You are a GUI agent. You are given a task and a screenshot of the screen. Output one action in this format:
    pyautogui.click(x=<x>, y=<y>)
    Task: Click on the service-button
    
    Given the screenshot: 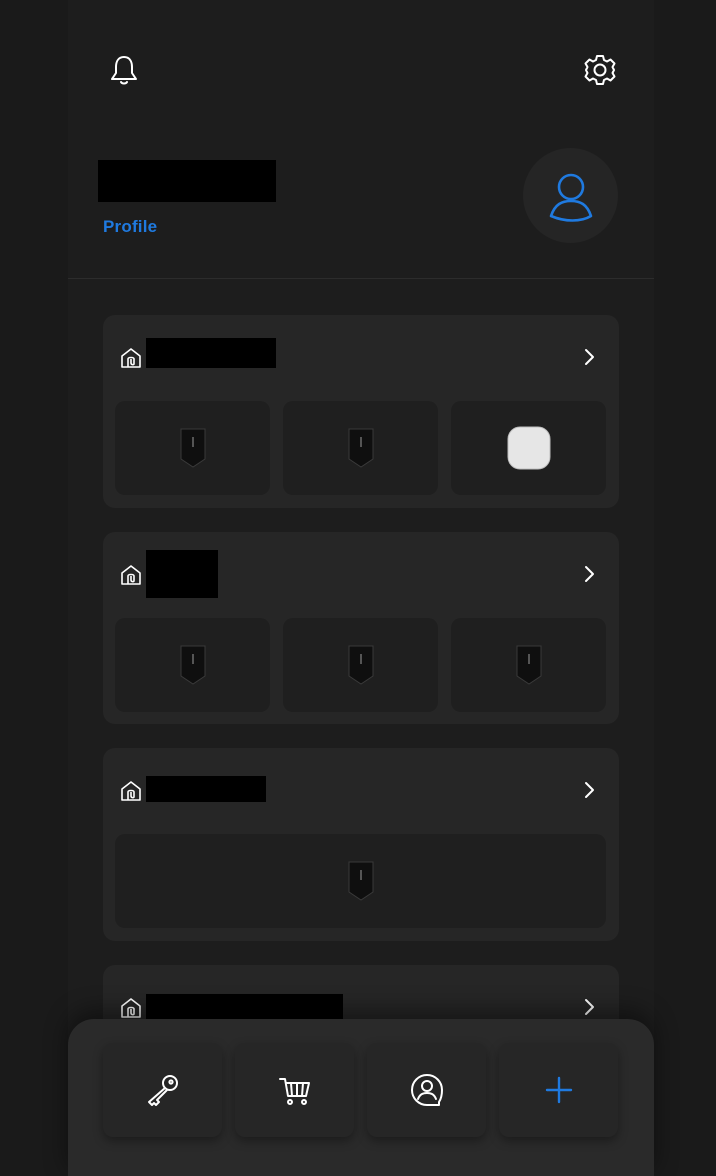 What is the action you would take?
    pyautogui.click(x=162, y=1090)
    